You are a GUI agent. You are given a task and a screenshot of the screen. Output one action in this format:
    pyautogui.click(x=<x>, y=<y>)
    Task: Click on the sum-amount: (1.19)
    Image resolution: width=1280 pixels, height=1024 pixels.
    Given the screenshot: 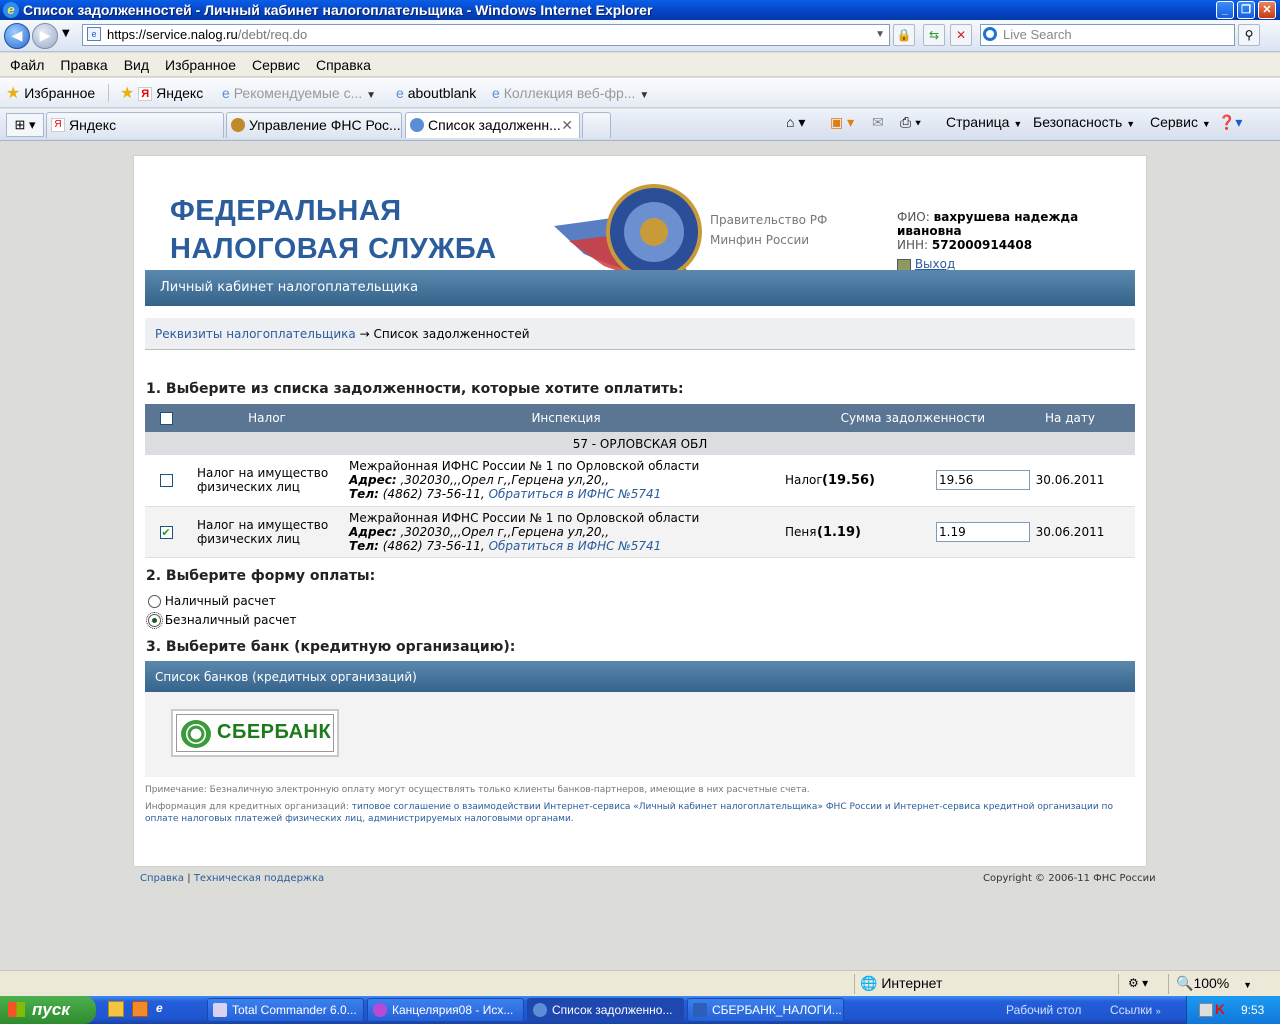 What is the action you would take?
    pyautogui.click(x=839, y=532)
    